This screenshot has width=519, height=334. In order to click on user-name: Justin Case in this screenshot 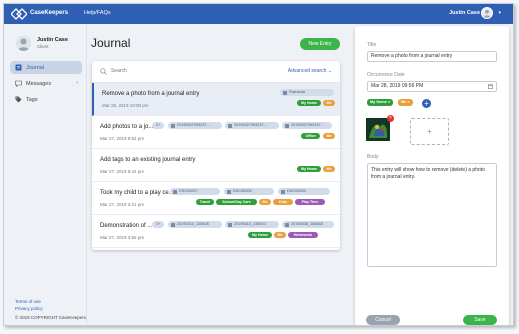, I will do `click(464, 13)`.